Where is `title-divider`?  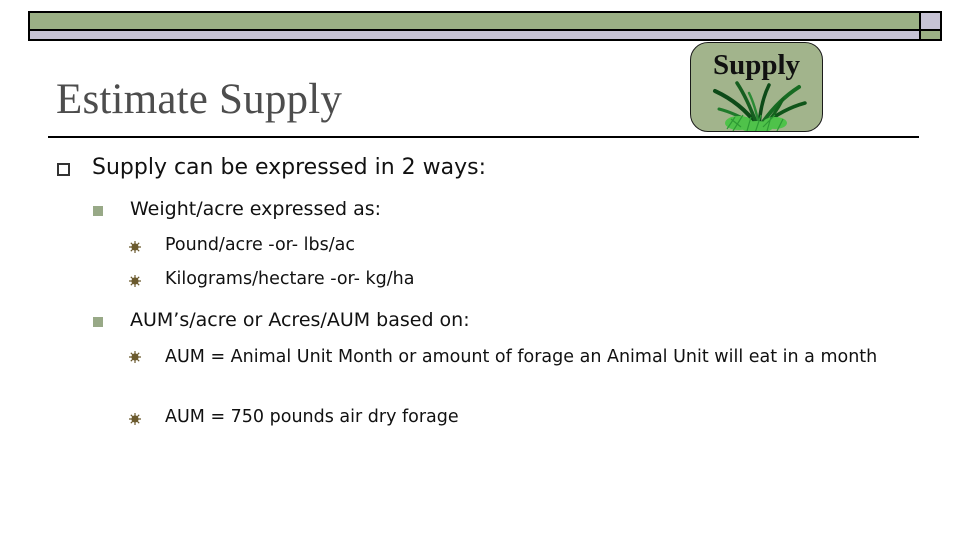
title-divider is located at coordinates (483, 137).